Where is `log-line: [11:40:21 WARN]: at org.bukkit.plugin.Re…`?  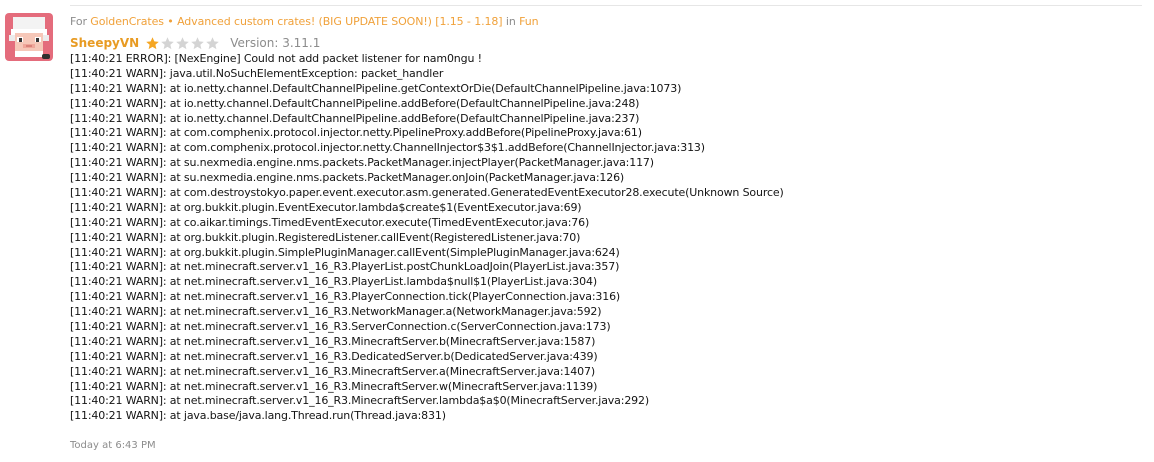
log-line: [11:40:21 WARN]: at org.bukkit.plugin.Re… is located at coordinates (325, 237).